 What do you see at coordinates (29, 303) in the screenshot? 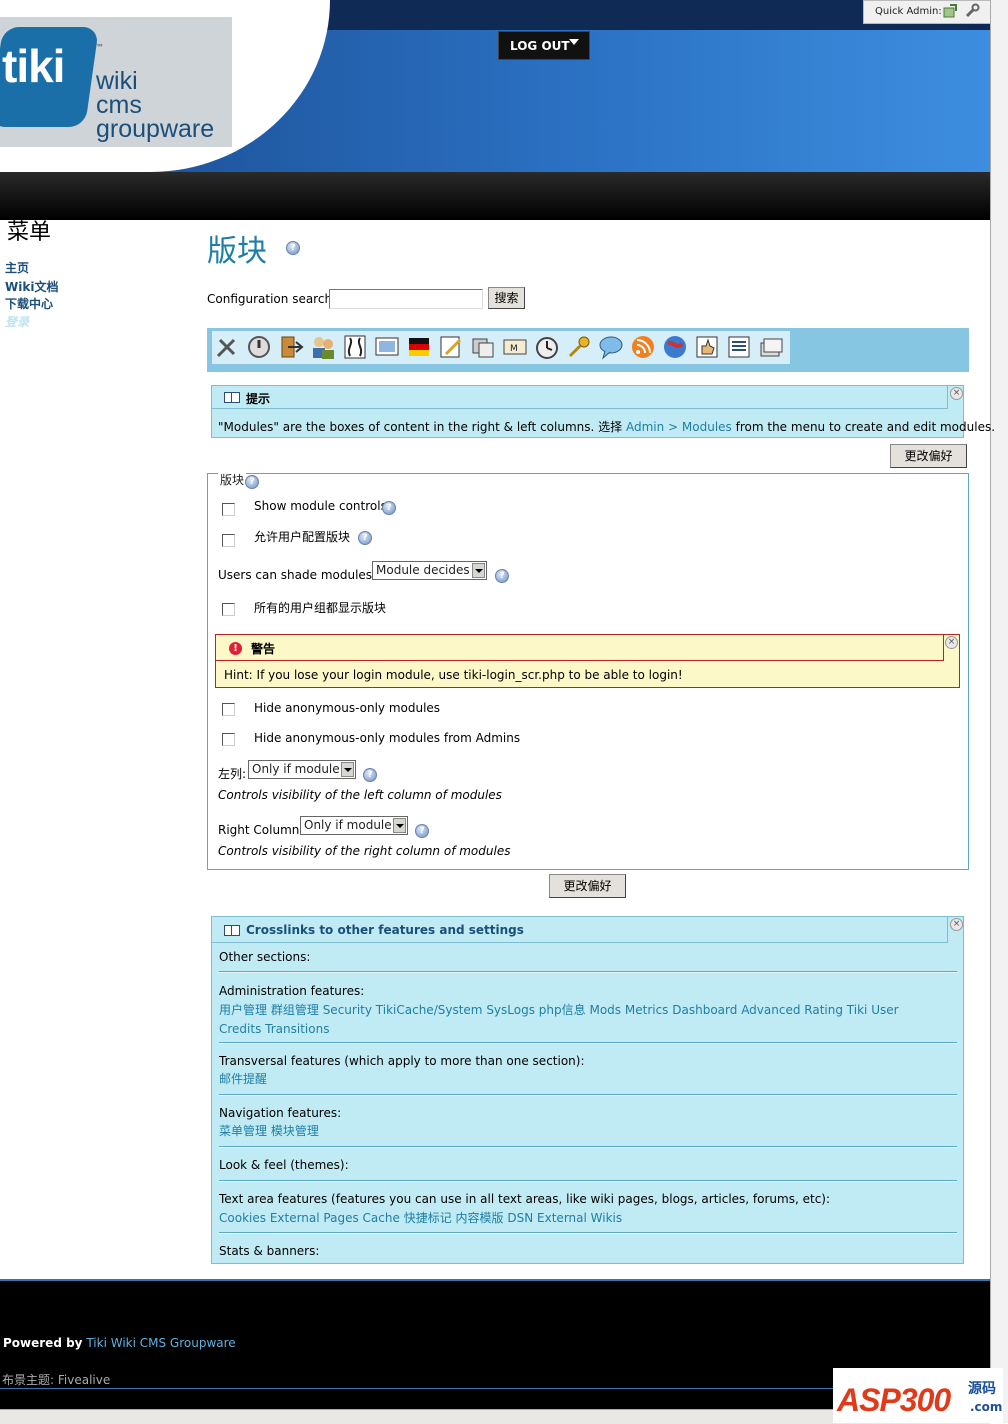
I see `sidebar-item-downloads: 下载中心` at bounding box center [29, 303].